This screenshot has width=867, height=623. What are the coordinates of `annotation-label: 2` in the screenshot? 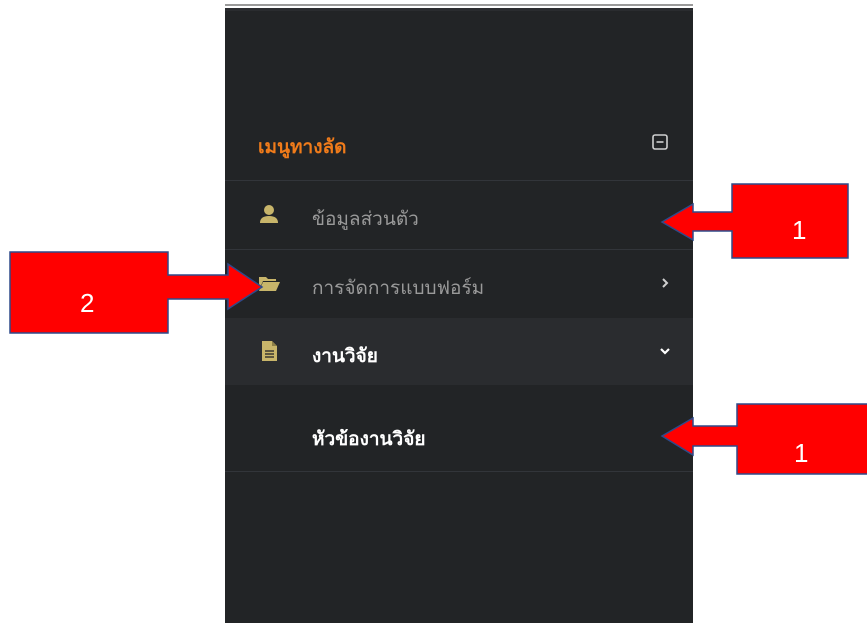 It's located at (87, 303).